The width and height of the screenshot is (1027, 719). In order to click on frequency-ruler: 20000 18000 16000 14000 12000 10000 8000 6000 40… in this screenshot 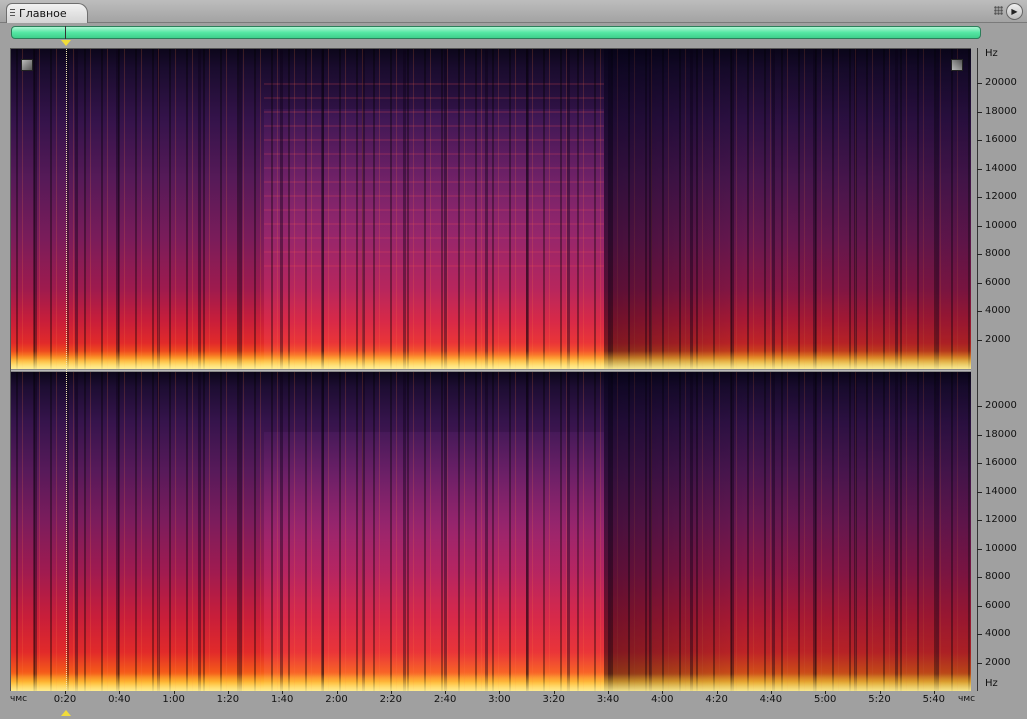, I will do `click(999, 369)`.